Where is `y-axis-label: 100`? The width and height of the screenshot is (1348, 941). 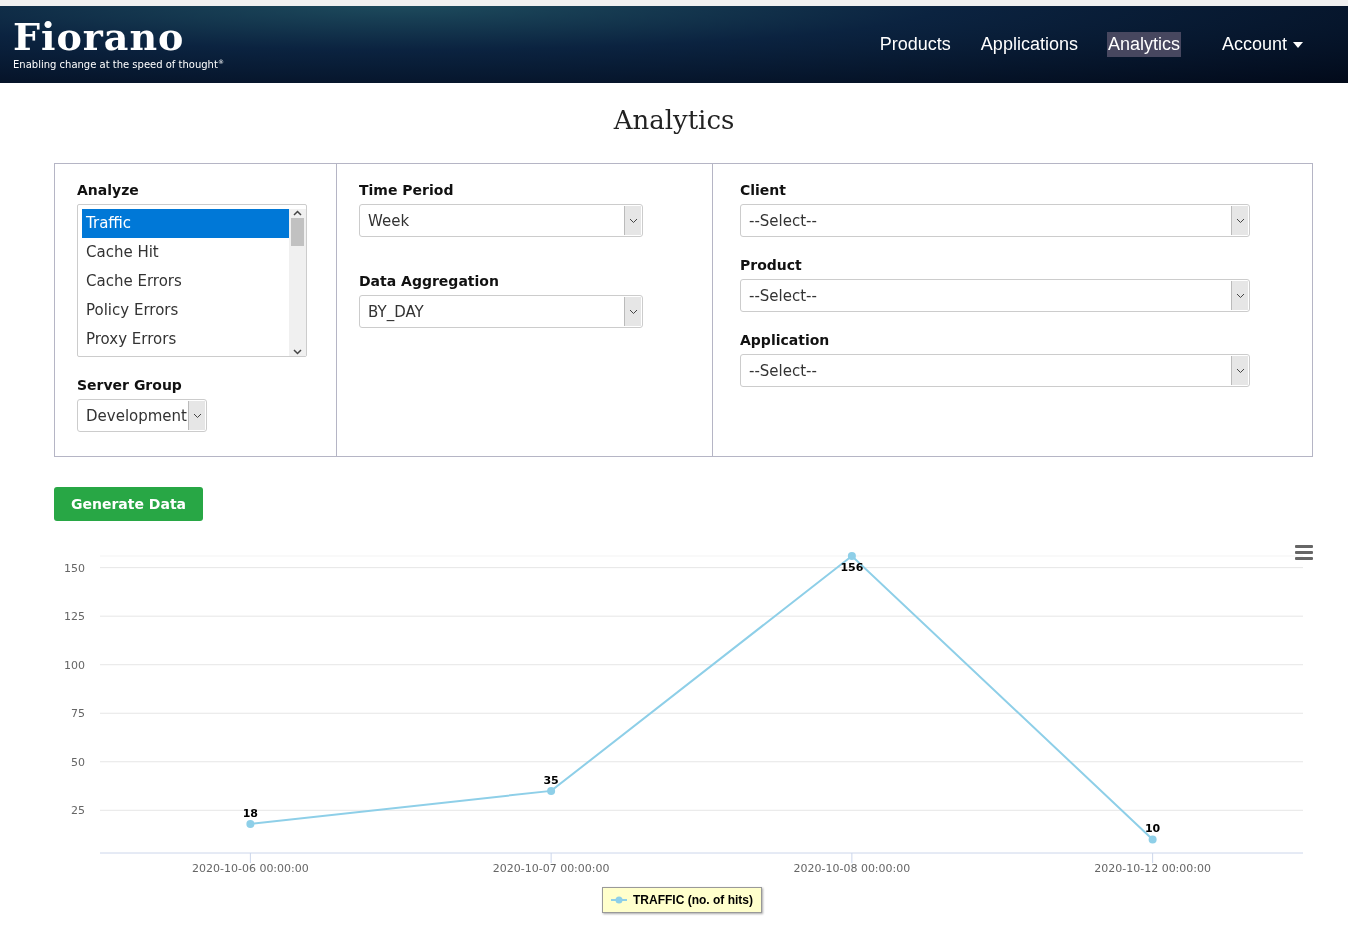
y-axis-label: 100 is located at coordinates (74, 665).